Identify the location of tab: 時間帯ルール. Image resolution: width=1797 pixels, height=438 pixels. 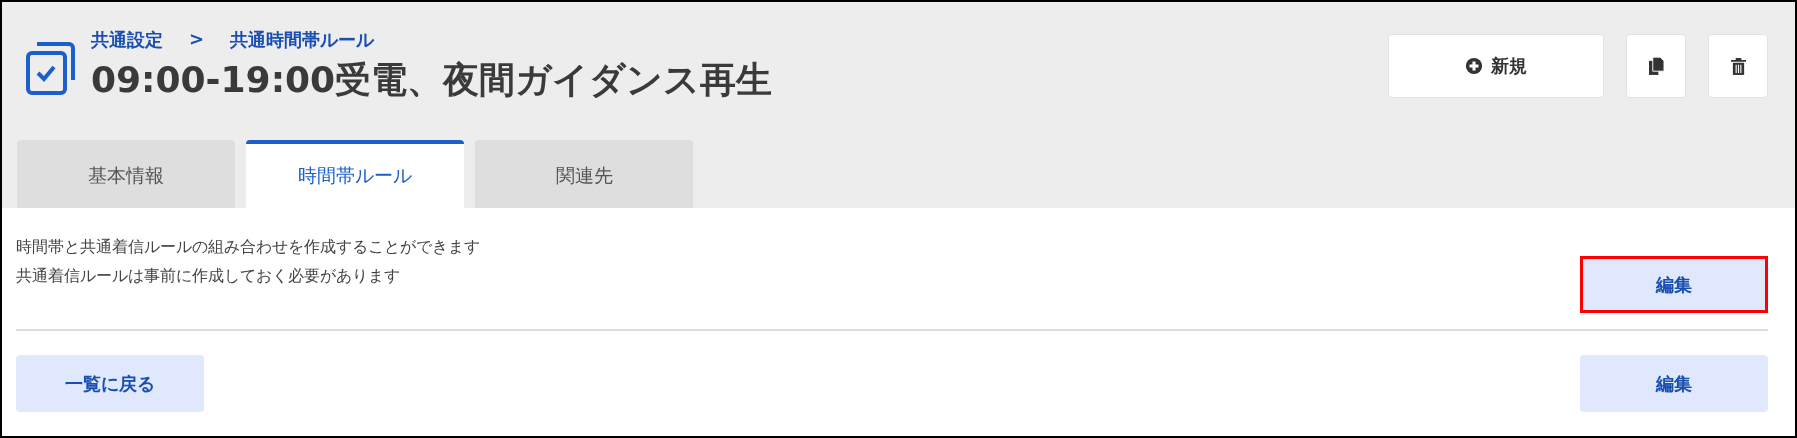
(355, 174).